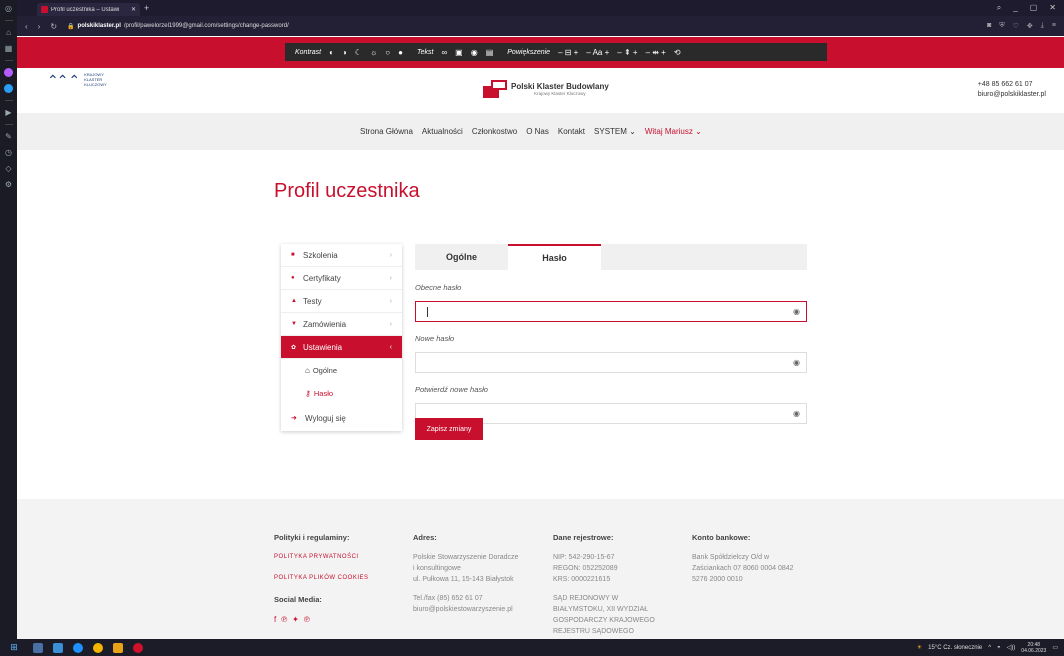  What do you see at coordinates (8, 88) in the screenshot?
I see `twitter-icon` at bounding box center [8, 88].